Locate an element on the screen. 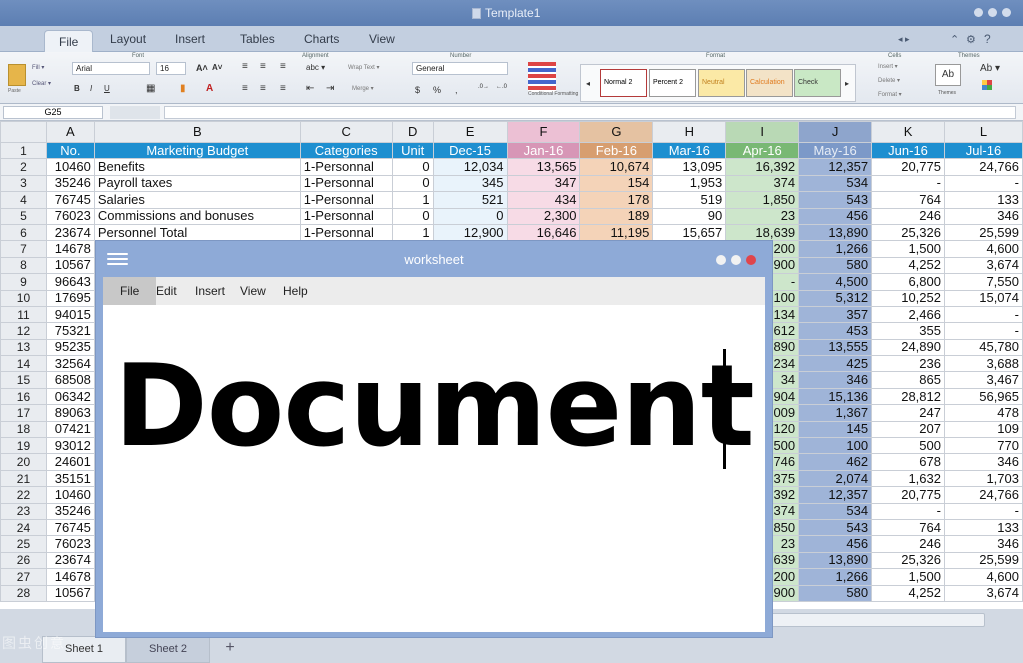  cell: 10,674 is located at coordinates (616, 167).